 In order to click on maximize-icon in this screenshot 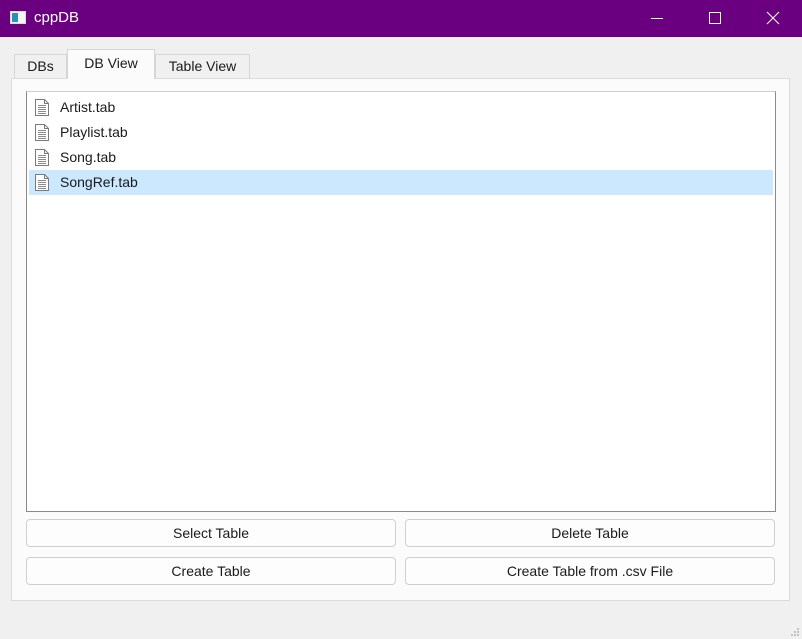, I will do `click(715, 18)`.